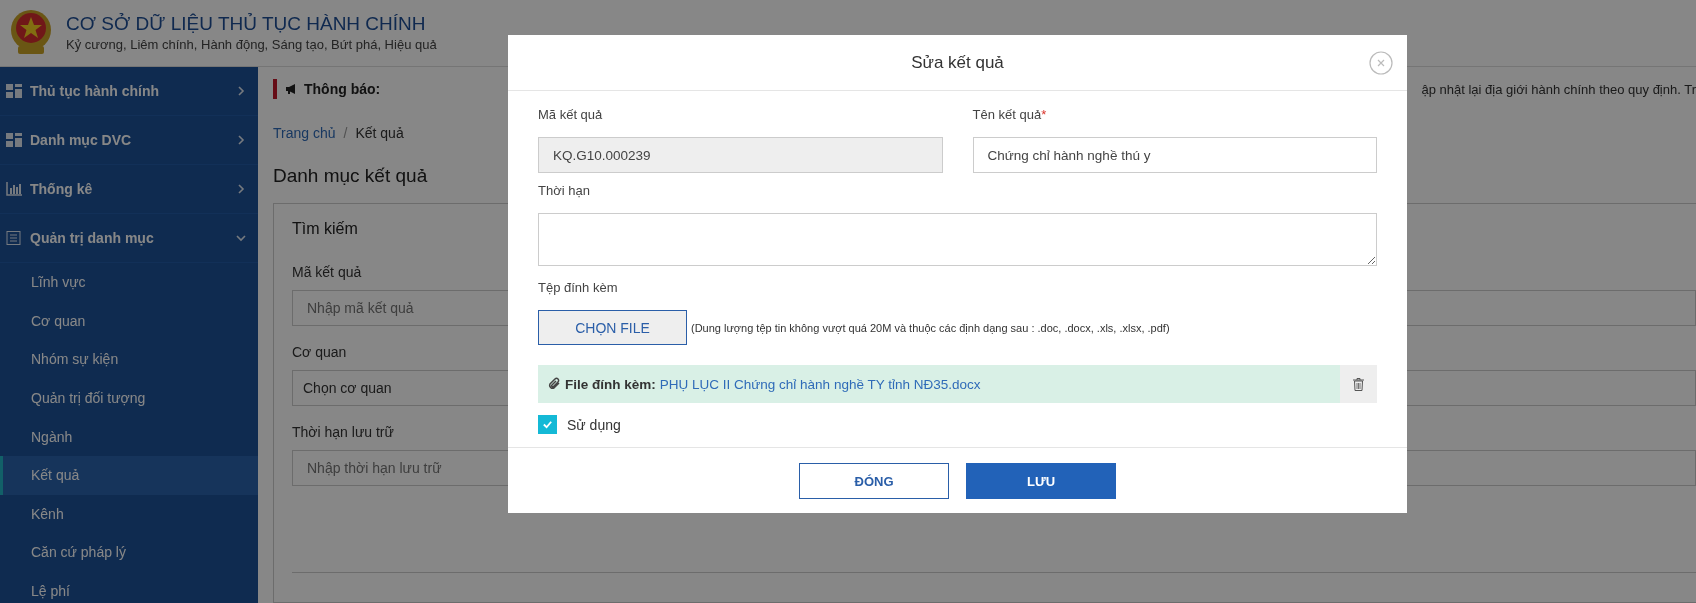 The height and width of the screenshot is (603, 1696). Describe the element at coordinates (129, 514) in the screenshot. I see `sidebar-subitem: Kênh` at that location.